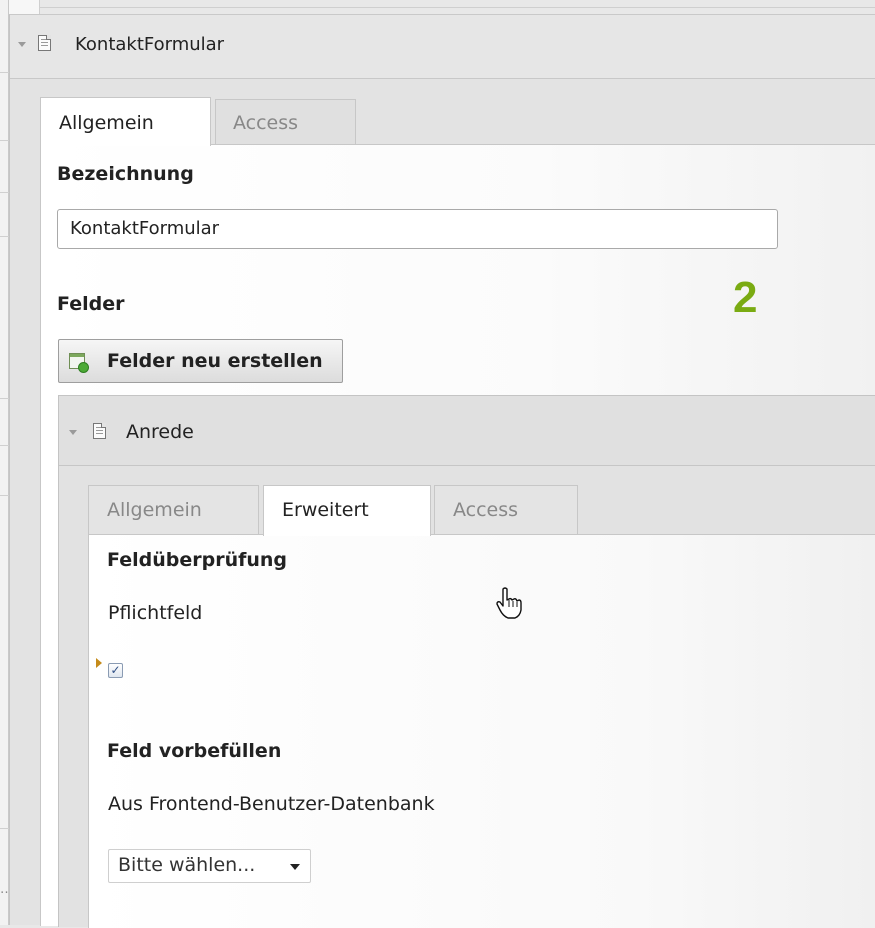 The image size is (875, 928). What do you see at coordinates (457, 121) in the screenshot?
I see `panel-tabbar: Allgemein Access` at bounding box center [457, 121].